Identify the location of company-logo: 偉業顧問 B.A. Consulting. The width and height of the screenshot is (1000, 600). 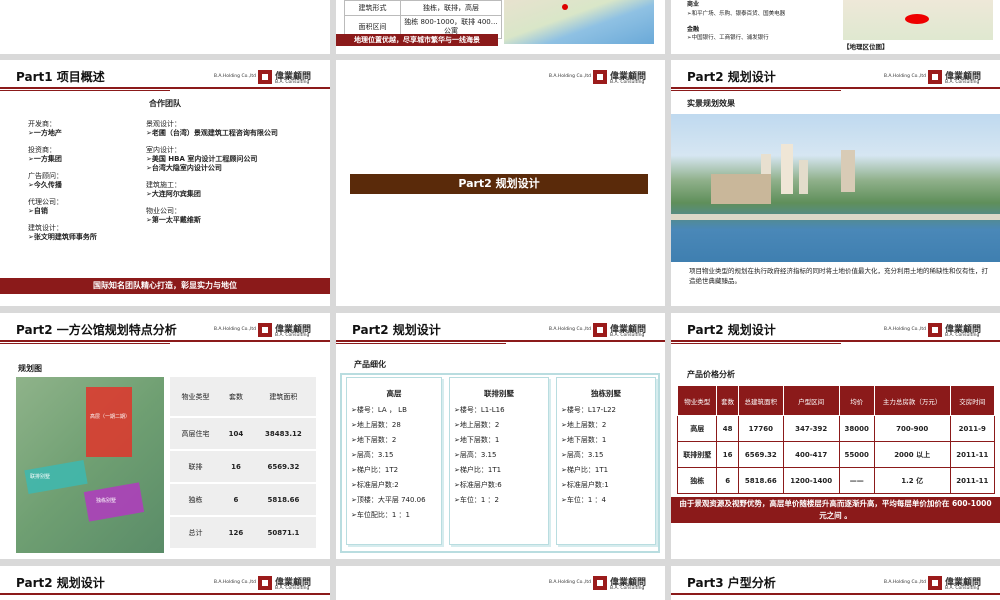
(625, 586).